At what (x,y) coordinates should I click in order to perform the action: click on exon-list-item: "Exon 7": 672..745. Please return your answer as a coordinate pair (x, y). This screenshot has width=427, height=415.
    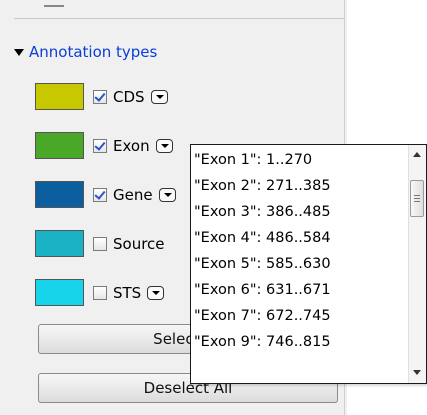
    Looking at the image, I should click on (300, 316).